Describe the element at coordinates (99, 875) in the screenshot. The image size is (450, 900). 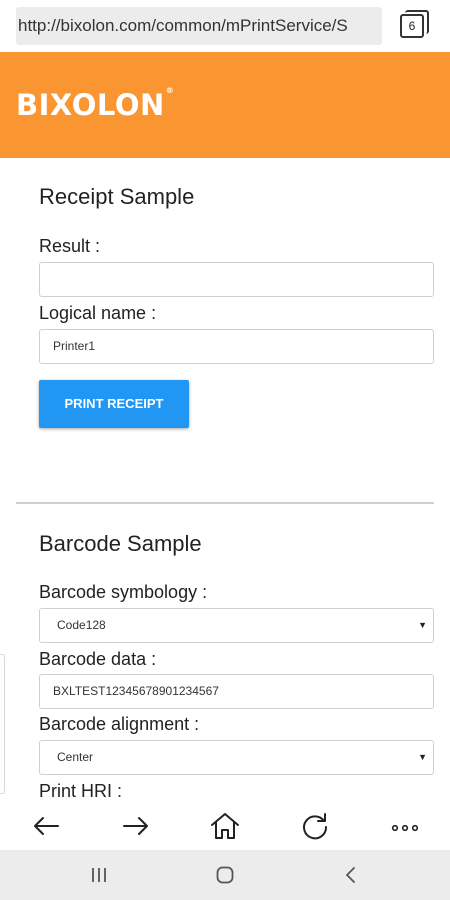
I see `recents-icon` at that location.